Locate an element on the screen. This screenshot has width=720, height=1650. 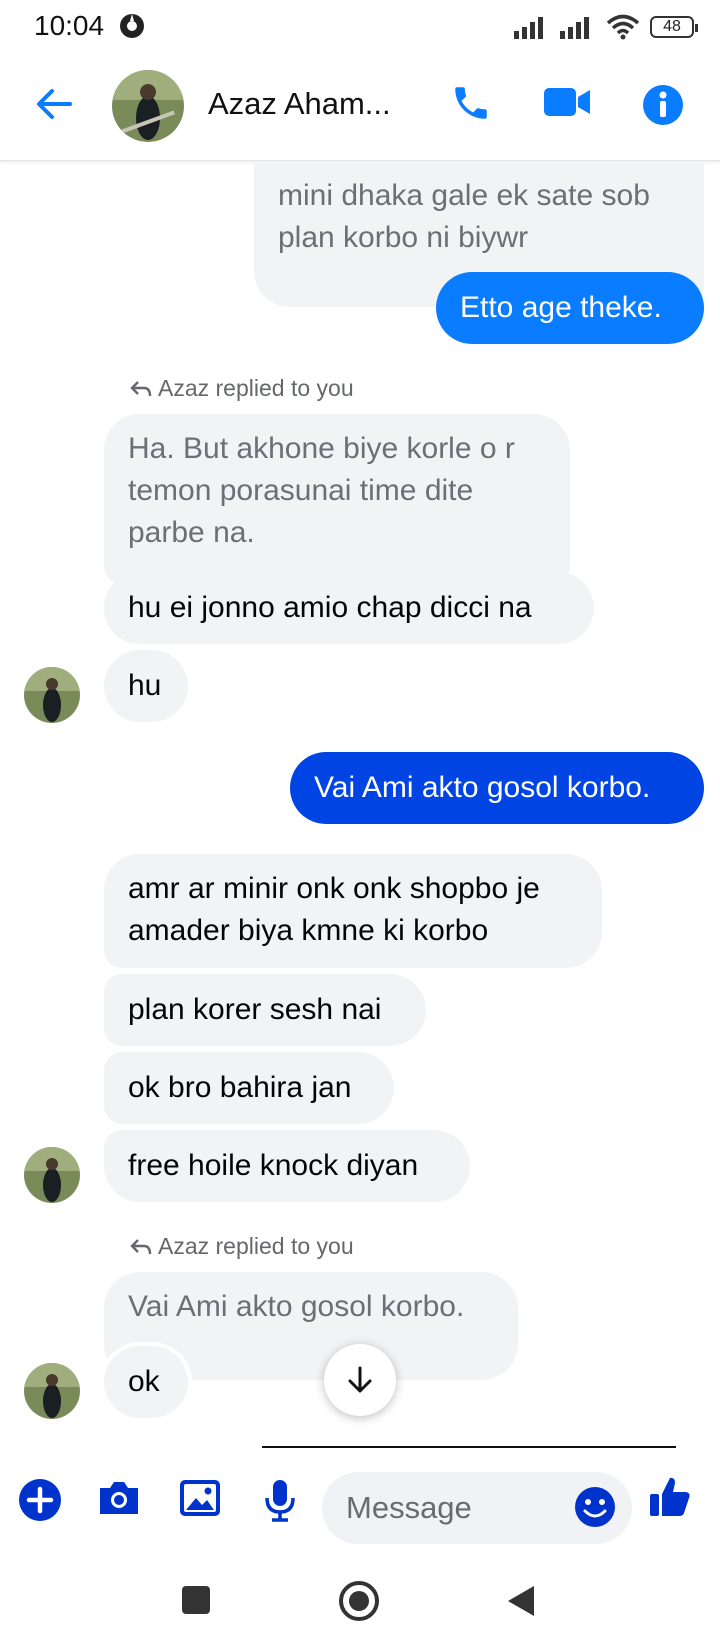
camera-icon is located at coordinates (119, 1498).